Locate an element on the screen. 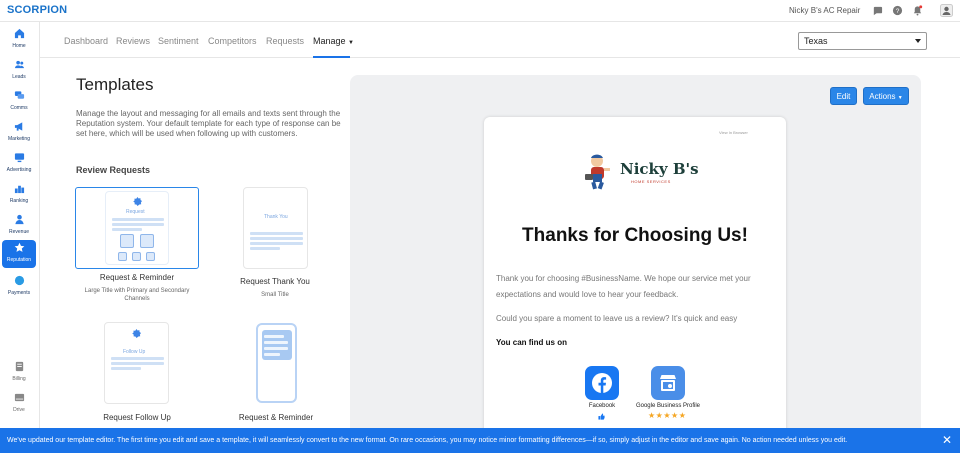 The image size is (960, 453). template-name: Request & Reminder is located at coordinates (137, 277).